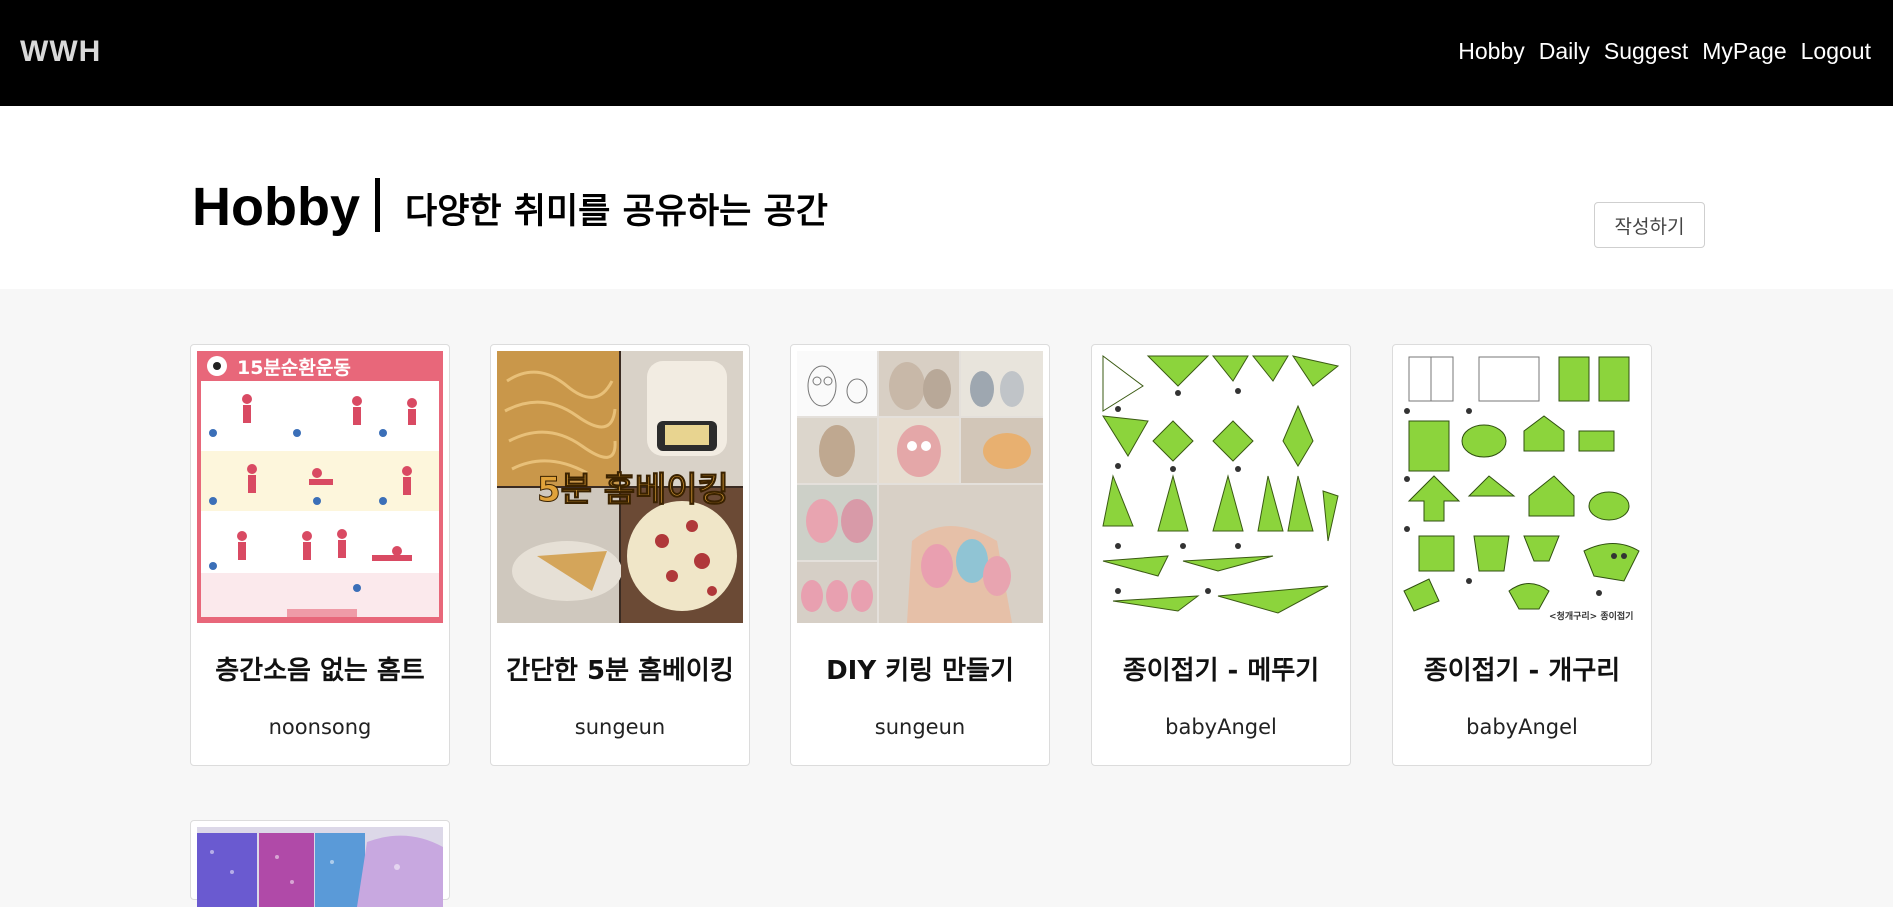  What do you see at coordinates (1646, 51) in the screenshot?
I see `nav-link-suggest: Suggest` at bounding box center [1646, 51].